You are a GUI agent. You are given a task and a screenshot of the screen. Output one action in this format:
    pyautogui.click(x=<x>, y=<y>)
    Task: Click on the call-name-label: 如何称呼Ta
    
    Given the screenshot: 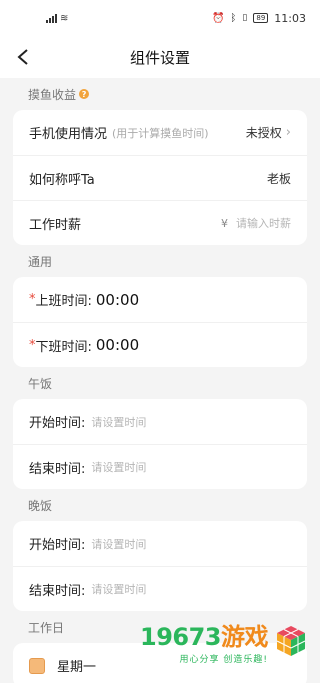 What is the action you would take?
    pyautogui.click(x=62, y=180)
    